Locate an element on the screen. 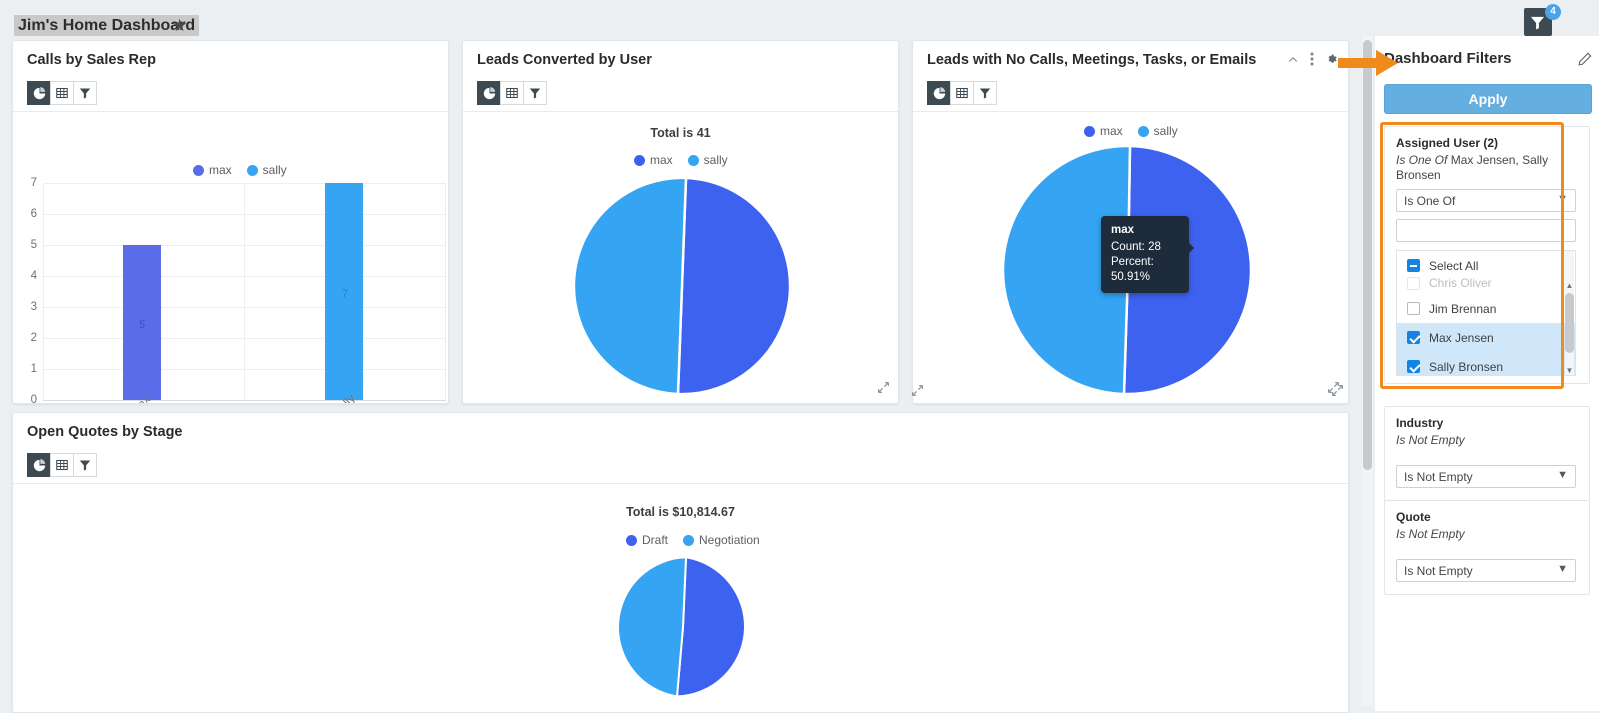  y-tick-label: 3 is located at coordinates (33, 307).